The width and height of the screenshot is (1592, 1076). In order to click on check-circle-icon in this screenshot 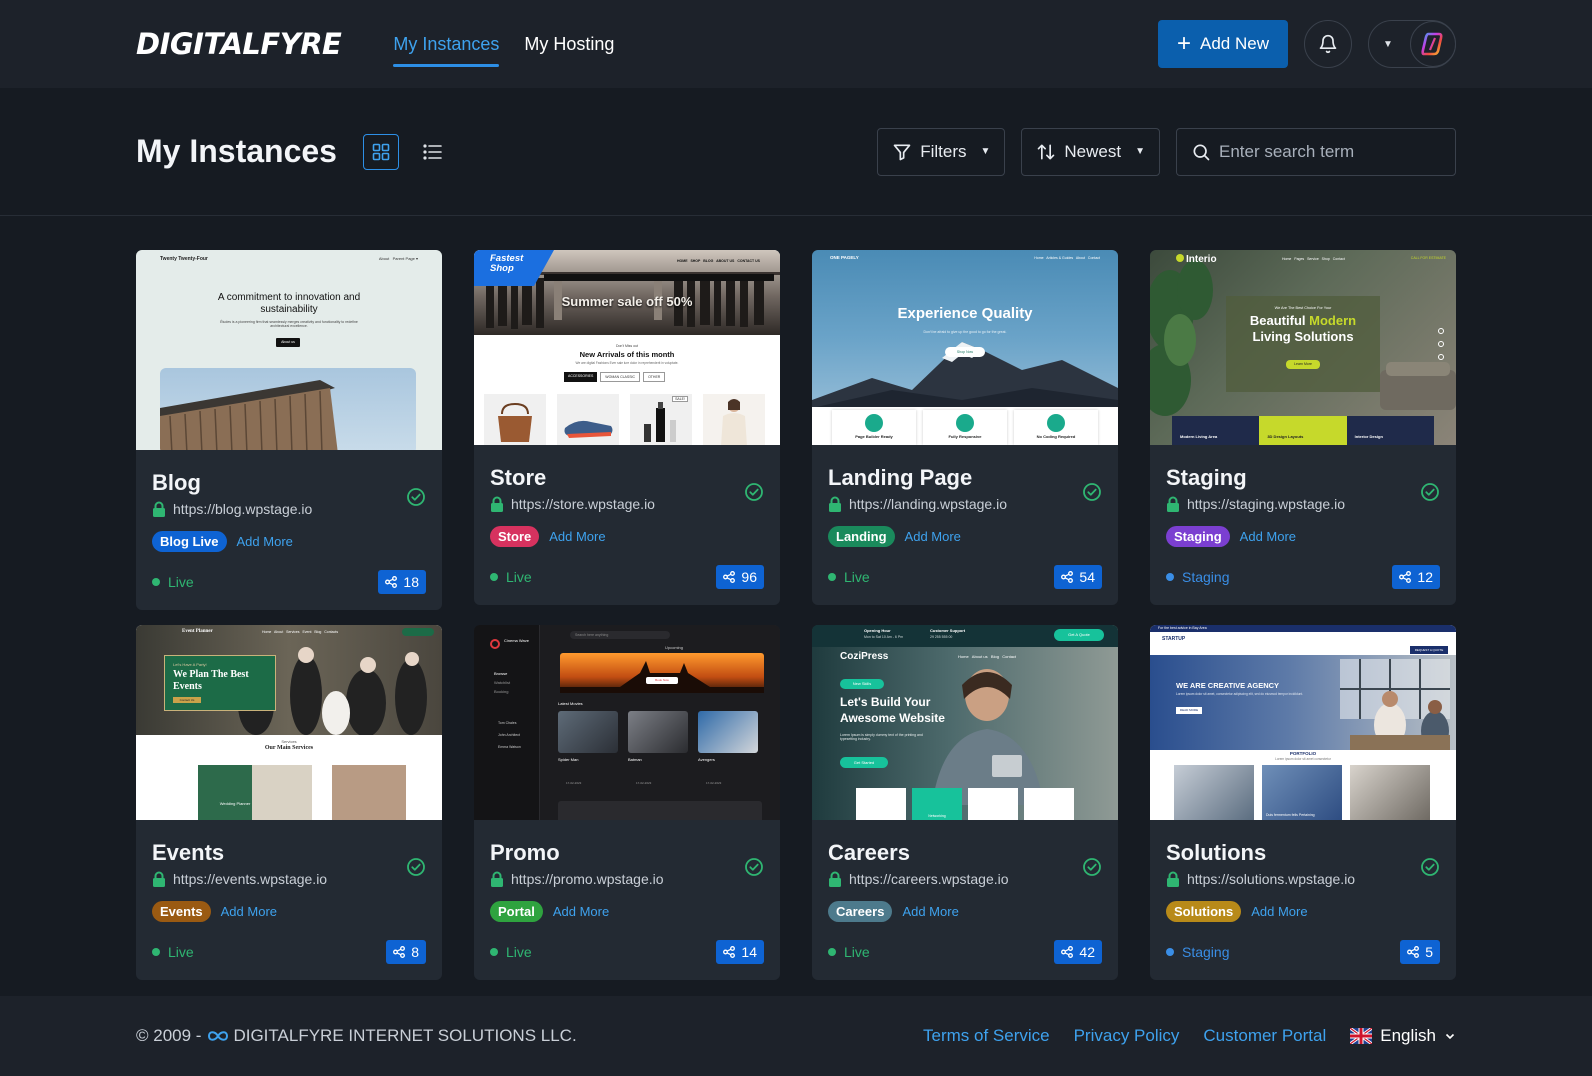, I will do `click(1430, 867)`.